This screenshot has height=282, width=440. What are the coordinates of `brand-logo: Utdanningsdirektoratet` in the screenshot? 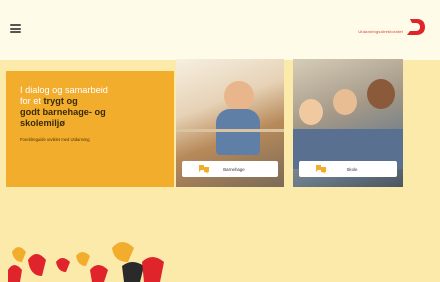 It's located at (392, 27).